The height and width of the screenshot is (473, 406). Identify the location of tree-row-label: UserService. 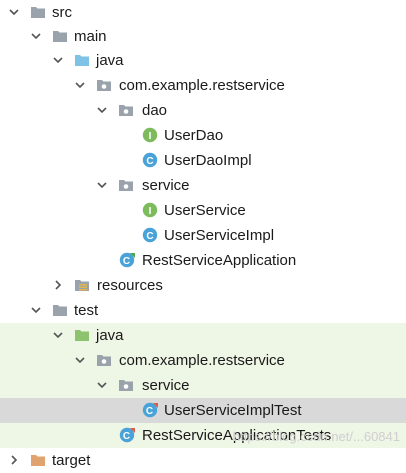
(205, 210).